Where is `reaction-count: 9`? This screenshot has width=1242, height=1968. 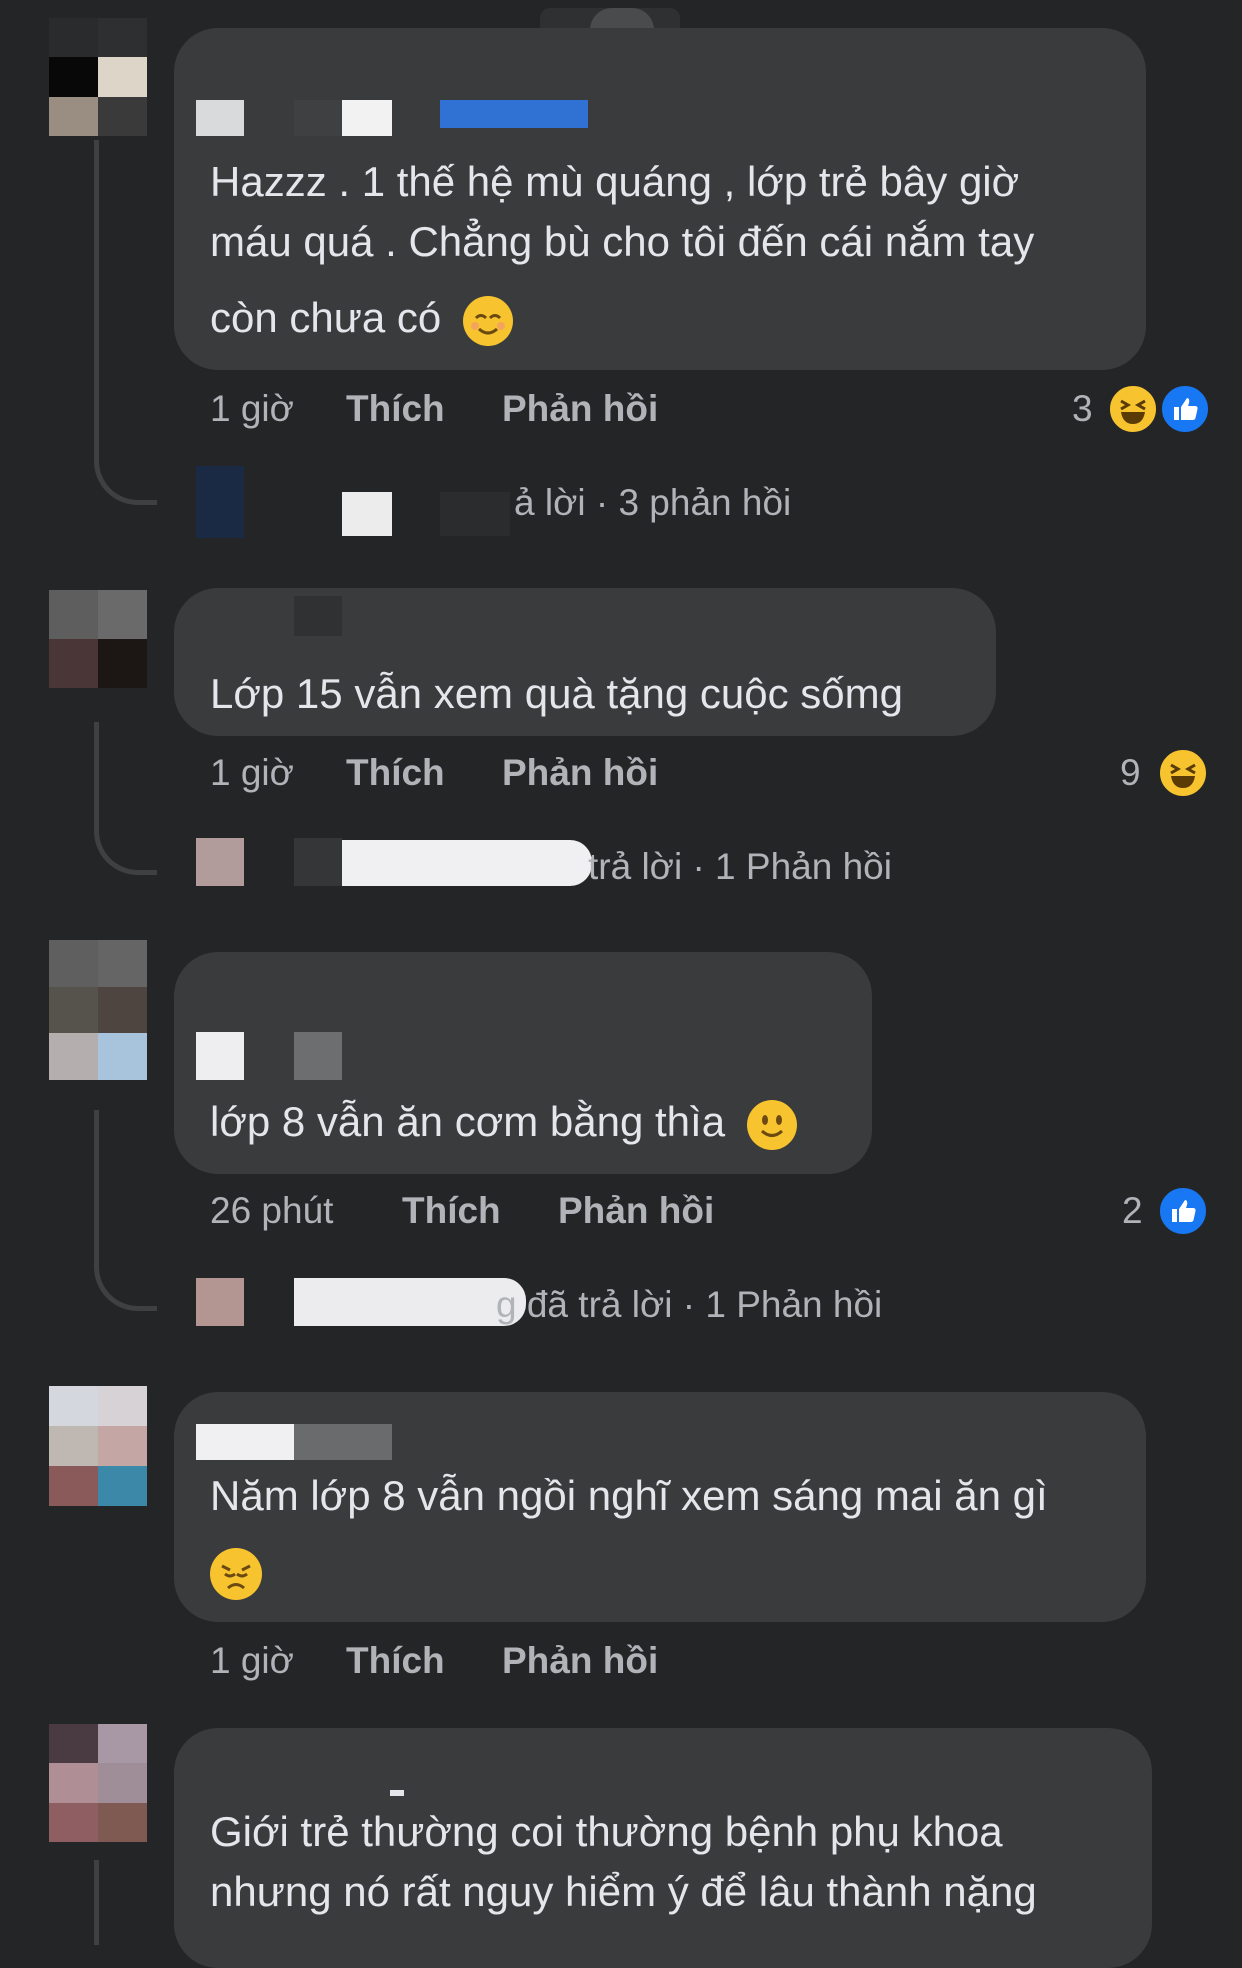 reaction-count: 9 is located at coordinates (1130, 772).